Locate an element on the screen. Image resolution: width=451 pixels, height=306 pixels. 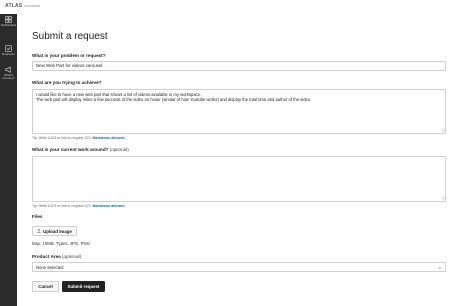
requests-icon is located at coordinates (8, 48).